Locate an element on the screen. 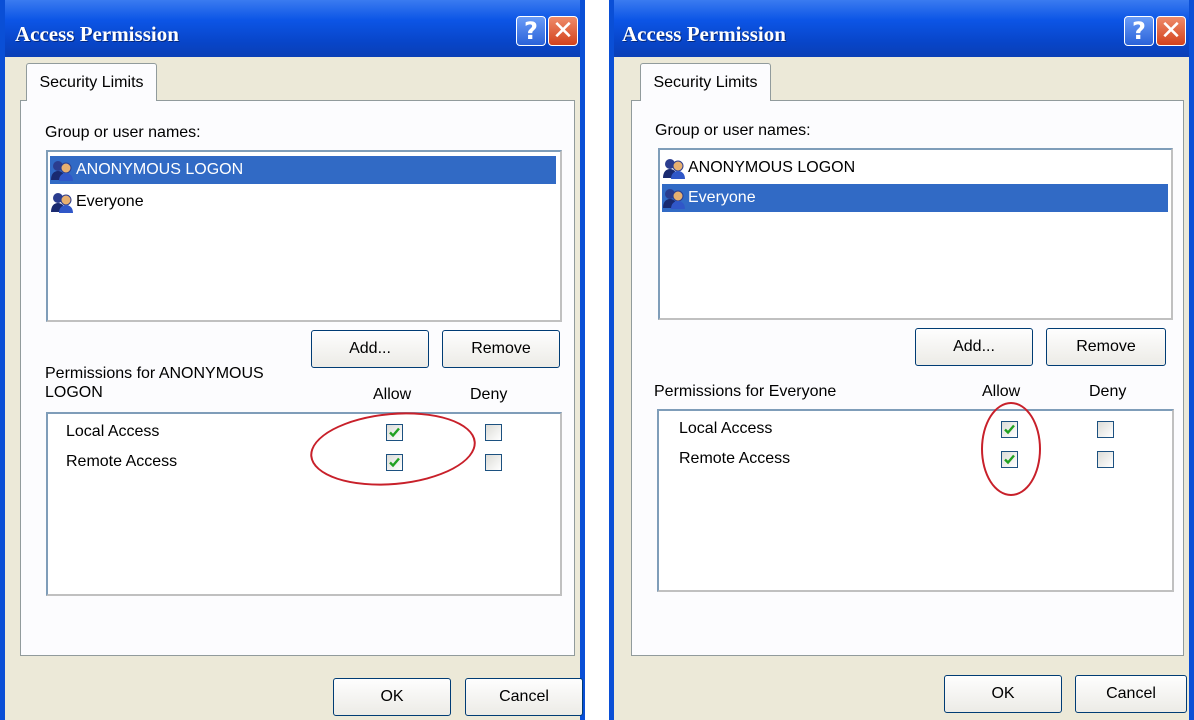  permissions-label: Permissions for ANONYMOUS is located at coordinates (154, 373).